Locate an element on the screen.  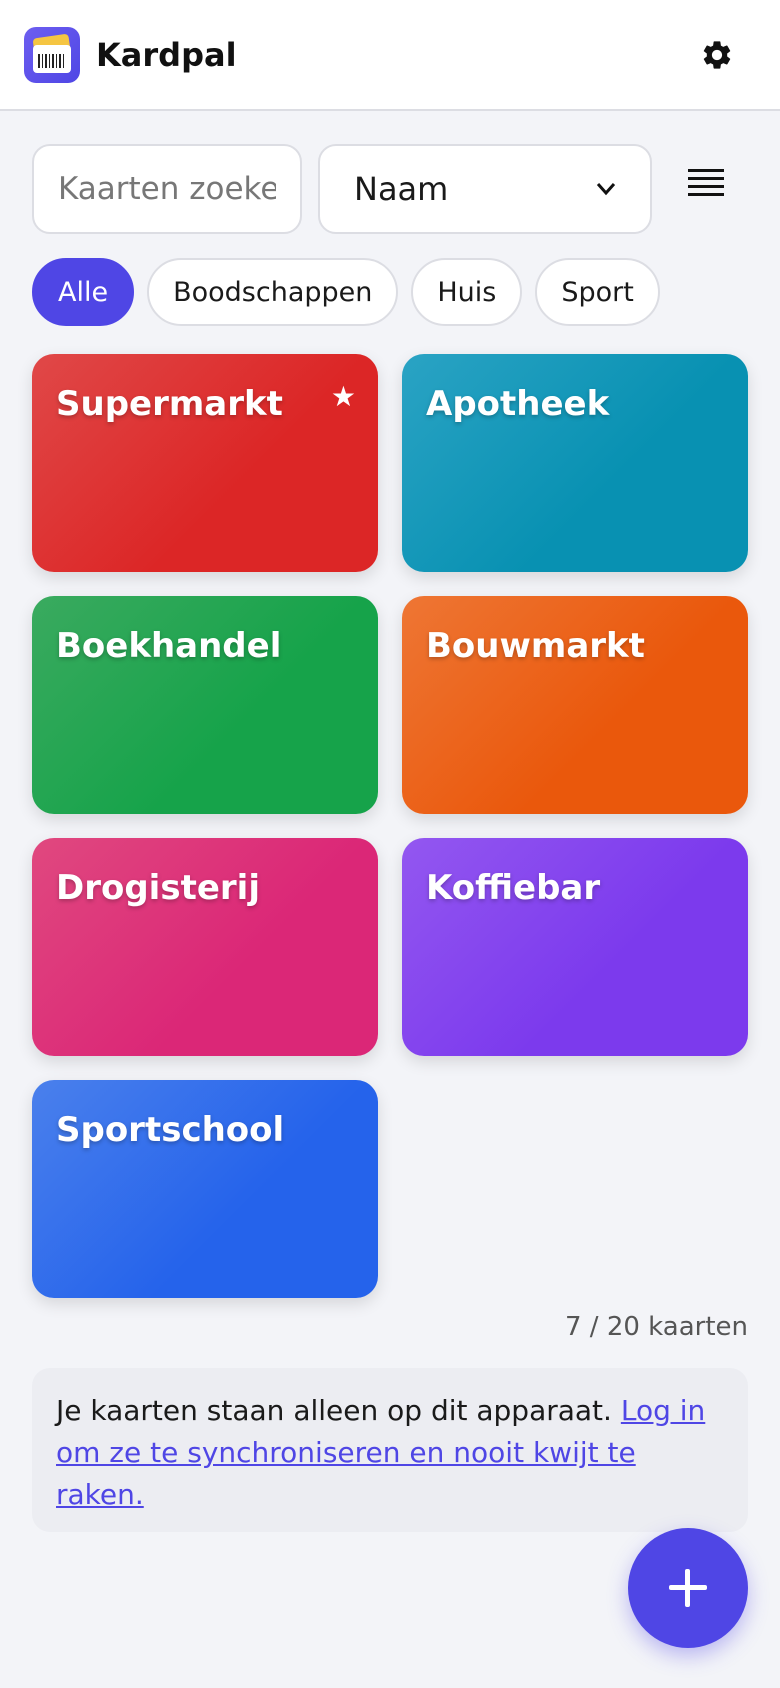
filter-chip-boodschappen: Boodschappen is located at coordinates (273, 292).